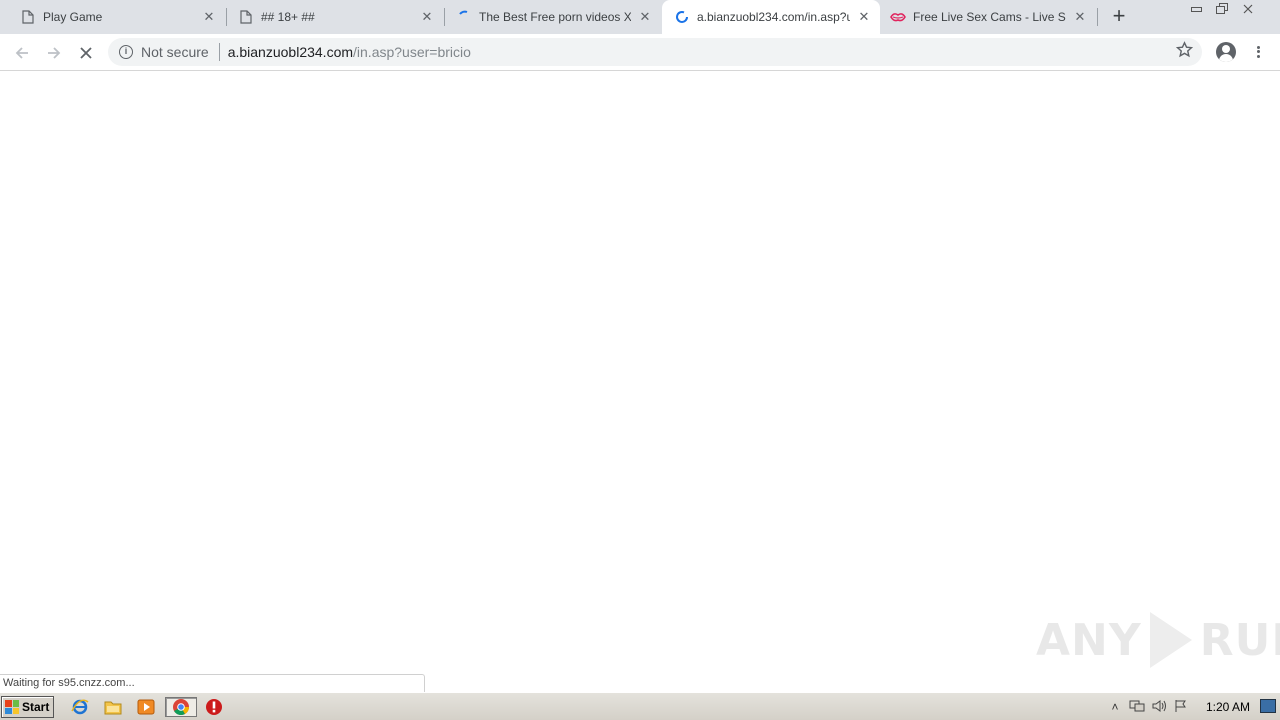 The image size is (1280, 720). I want to click on start-button: Start, so click(27, 707).